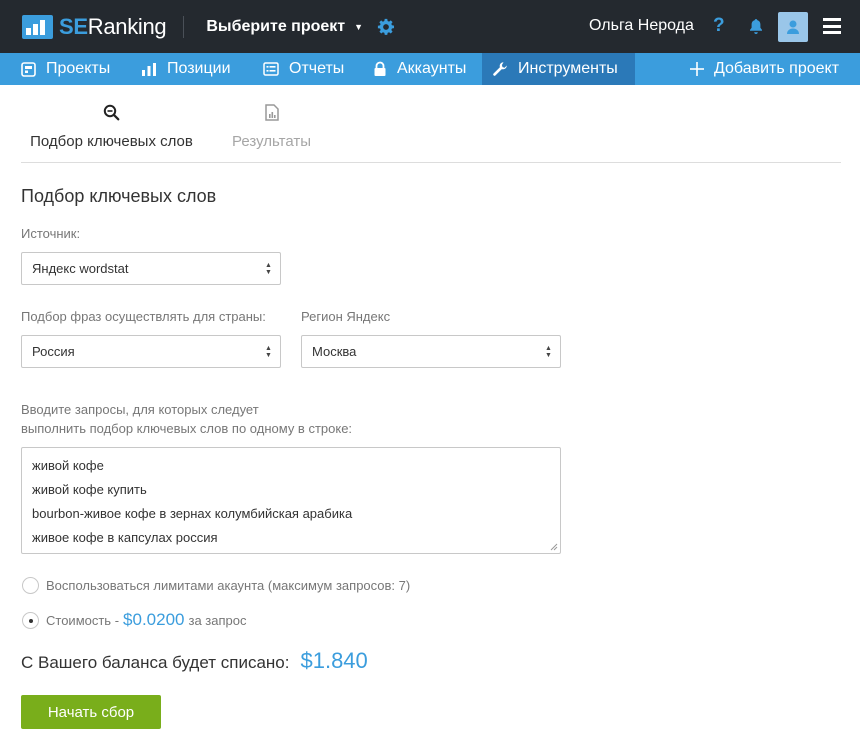 The width and height of the screenshot is (860, 748). What do you see at coordinates (28, 69) in the screenshot?
I see `projects-icon` at bounding box center [28, 69].